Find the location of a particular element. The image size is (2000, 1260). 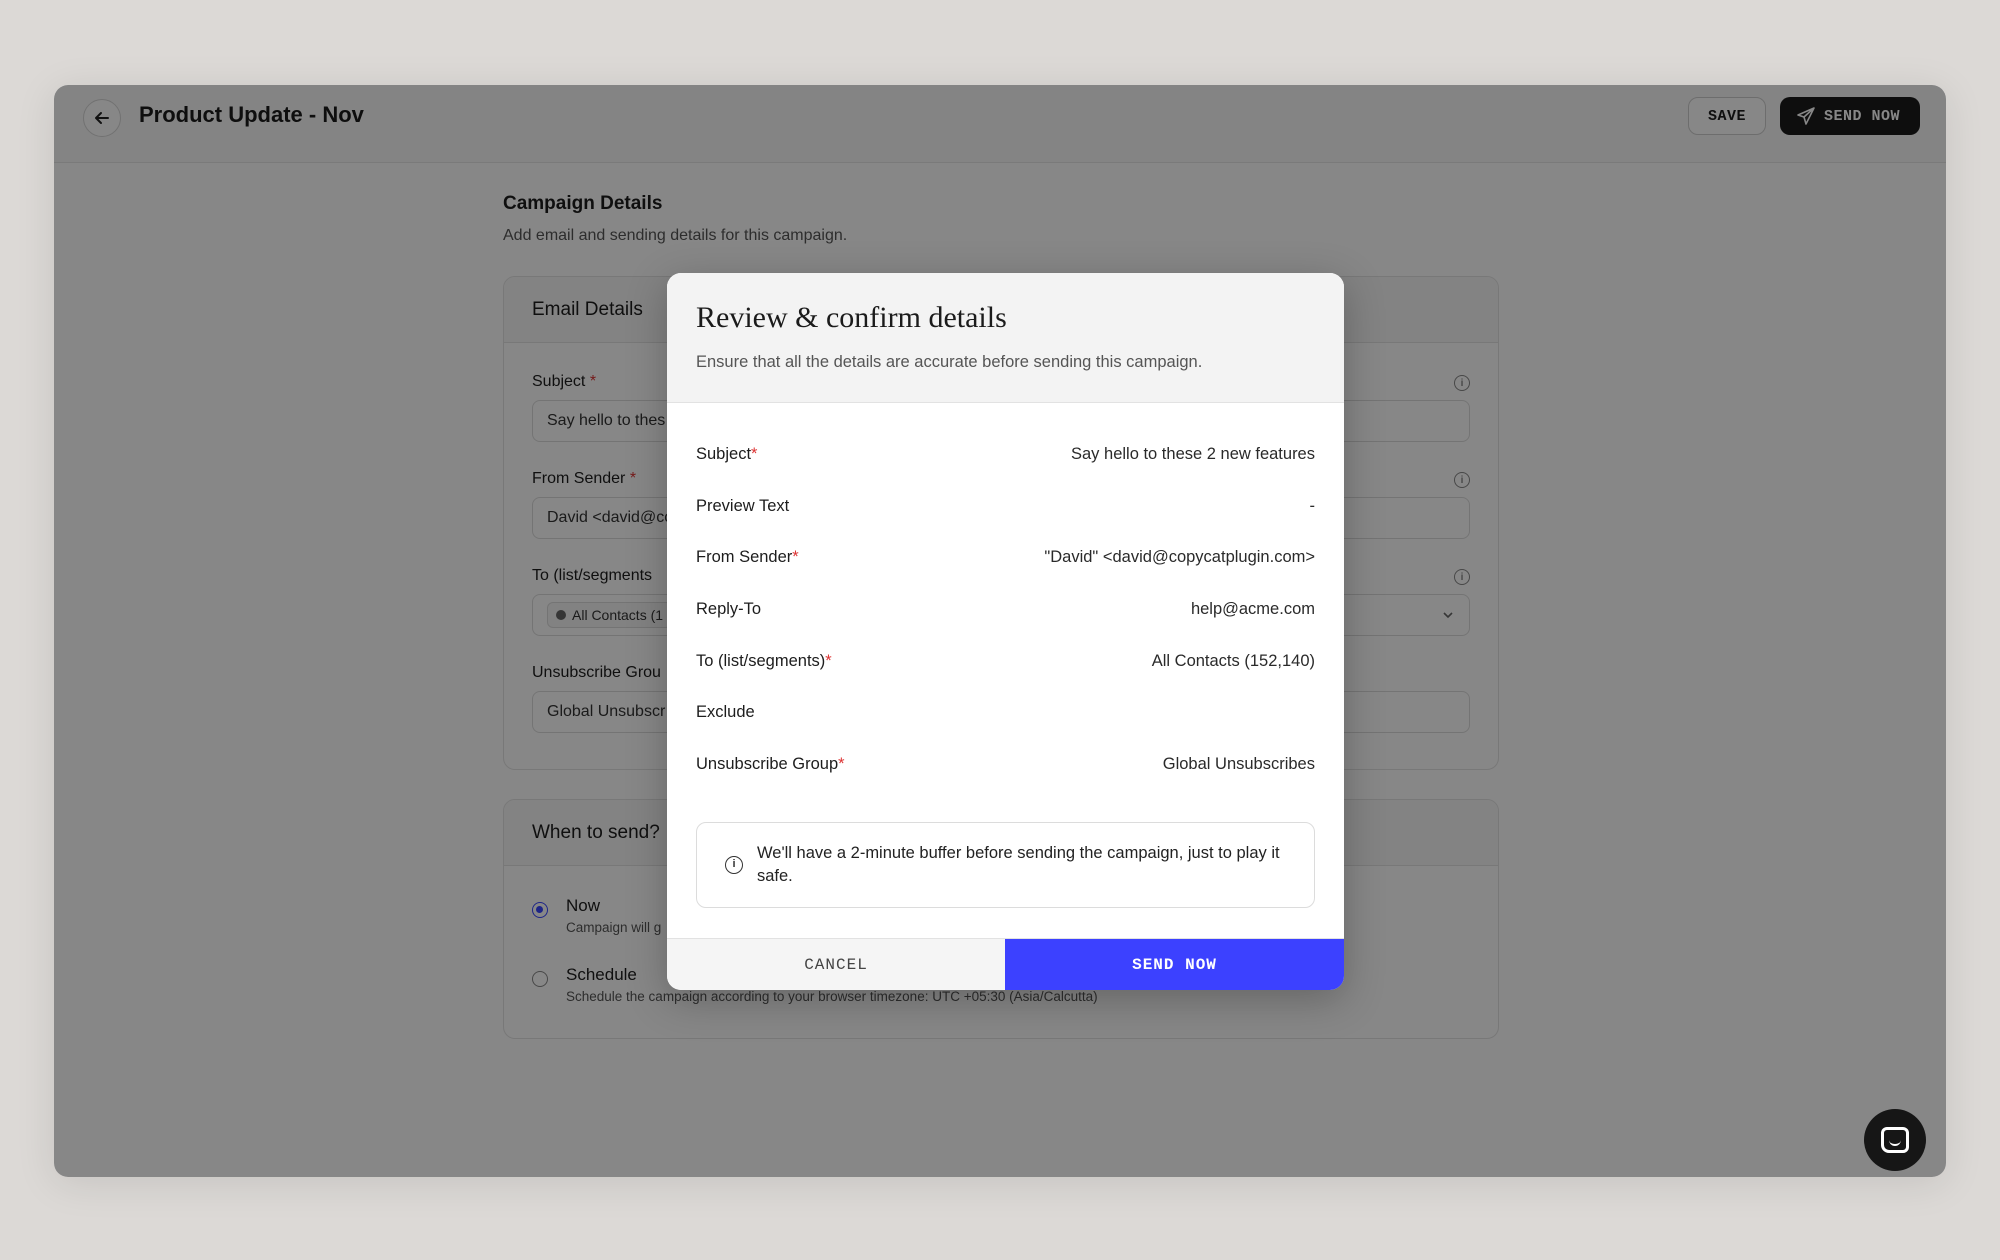

row-value: - is located at coordinates (1312, 505).